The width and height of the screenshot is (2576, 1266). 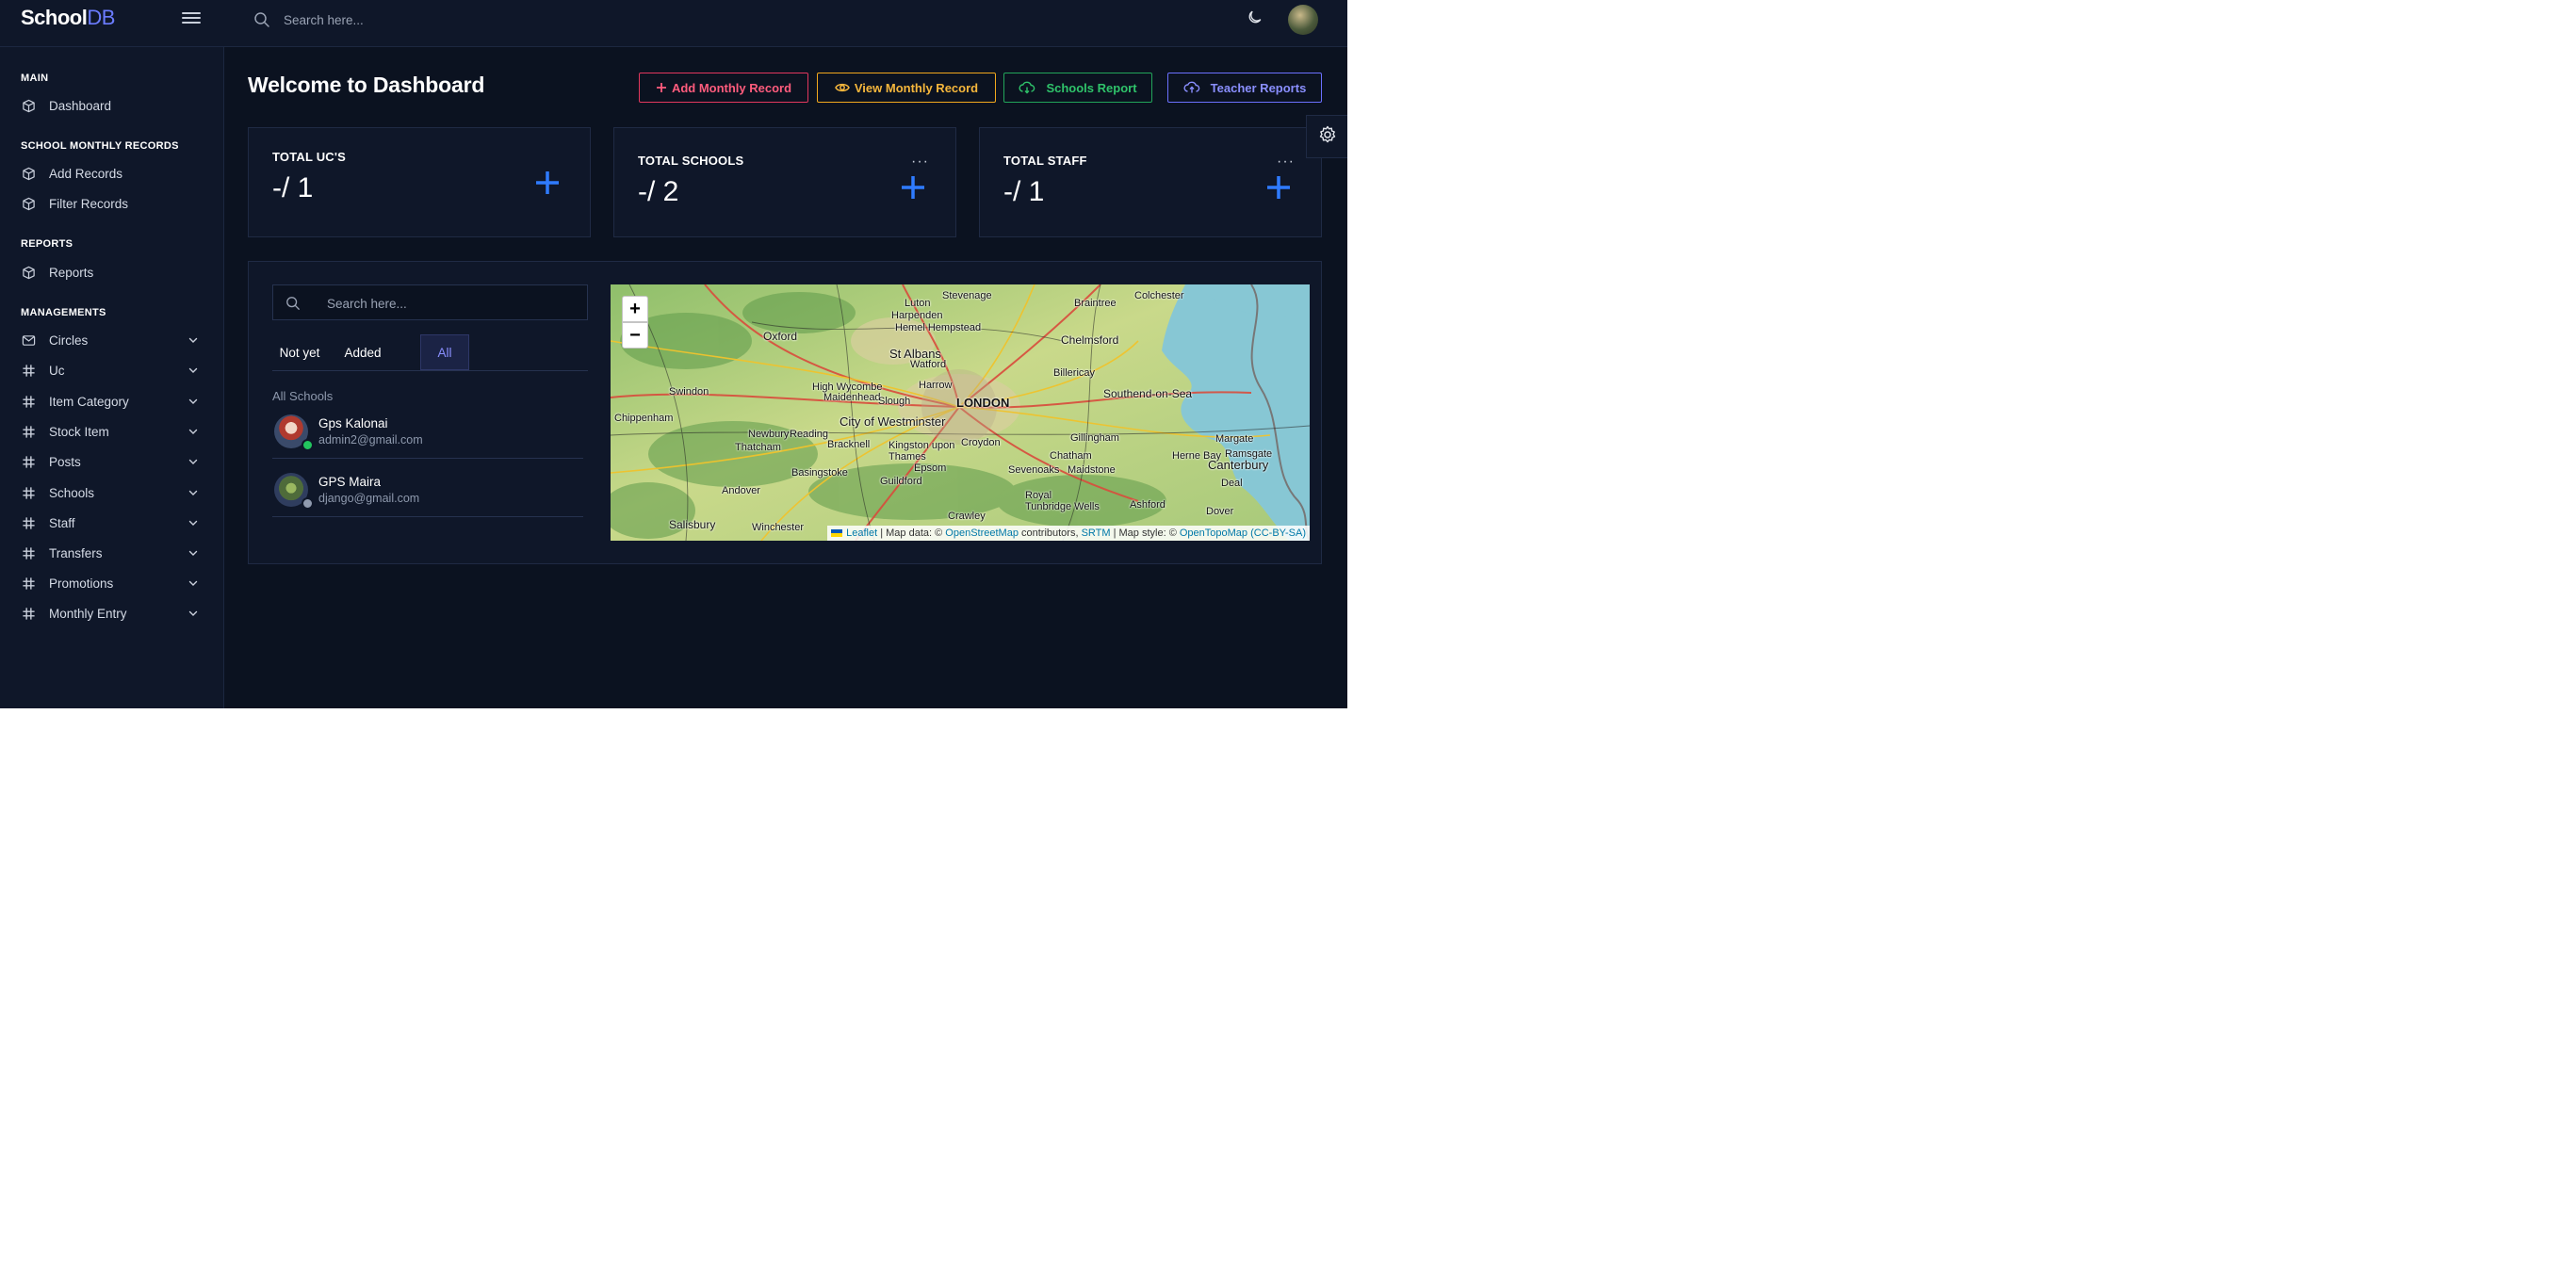 I want to click on search-input, so click(x=472, y=20).